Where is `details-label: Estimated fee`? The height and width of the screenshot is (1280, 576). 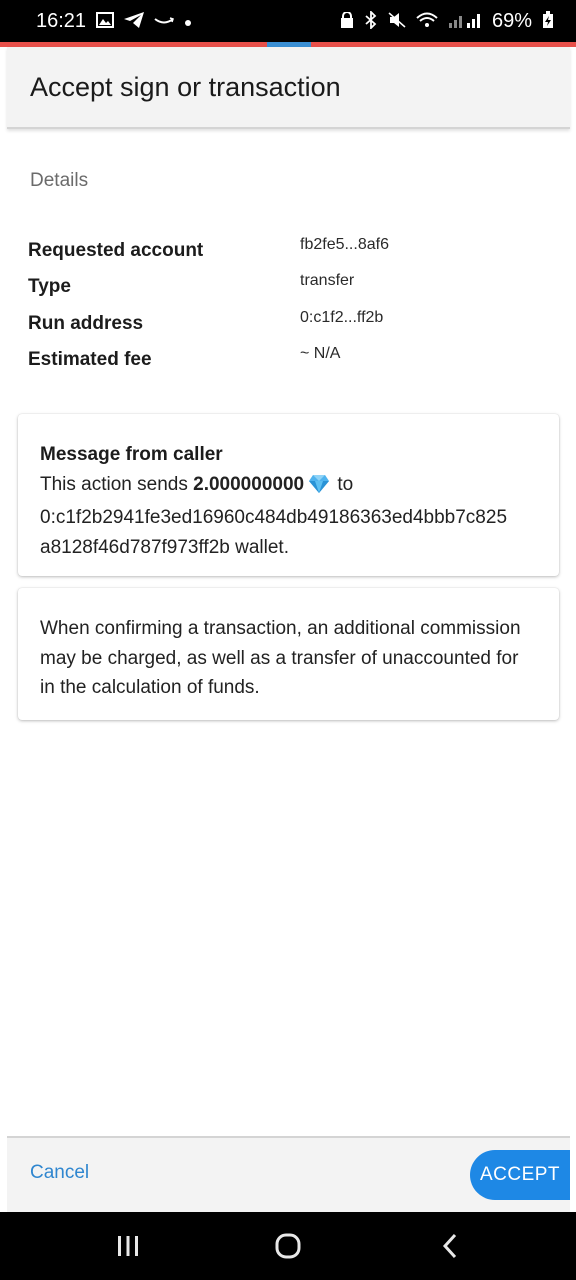
details-label: Estimated fee is located at coordinates (90, 359).